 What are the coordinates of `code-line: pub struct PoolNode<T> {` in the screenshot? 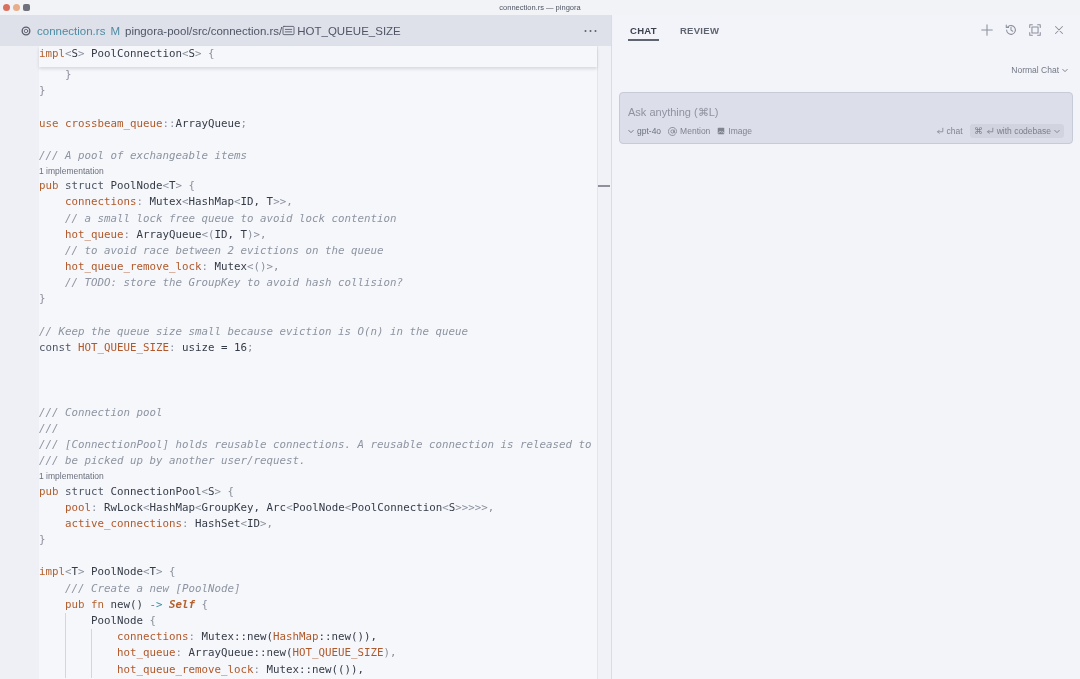 It's located at (117, 186).